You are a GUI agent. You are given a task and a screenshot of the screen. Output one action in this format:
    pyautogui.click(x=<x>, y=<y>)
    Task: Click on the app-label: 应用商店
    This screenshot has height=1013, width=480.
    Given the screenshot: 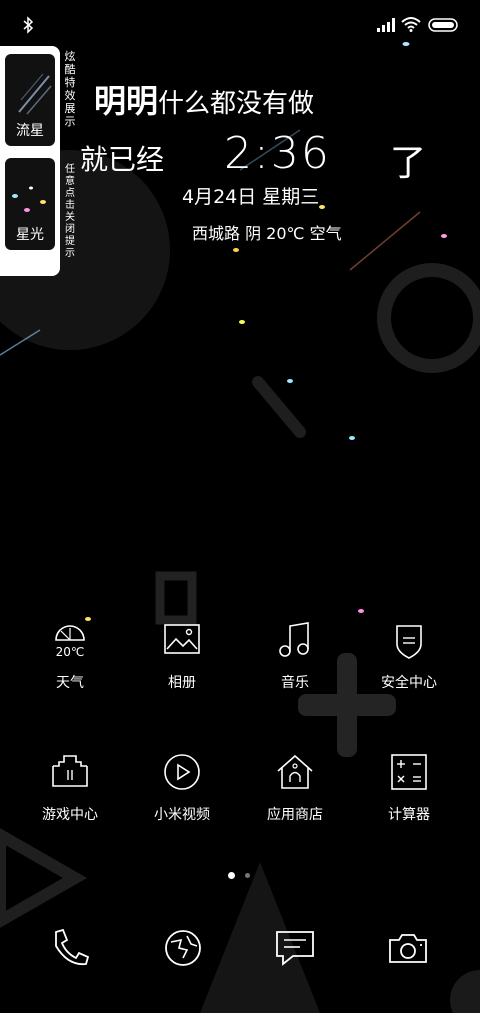 What is the action you would take?
    pyautogui.click(x=295, y=815)
    